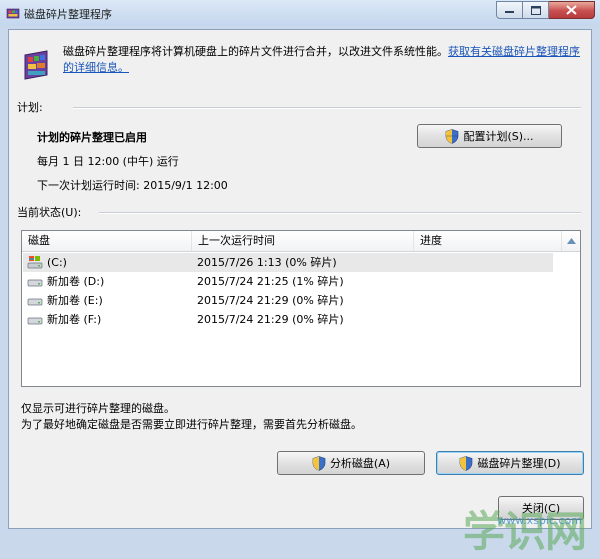 The height and width of the screenshot is (559, 600). I want to click on schedule-next-run: 下一次计划运行时间: 2015/9/1 12:00, so click(132, 185).